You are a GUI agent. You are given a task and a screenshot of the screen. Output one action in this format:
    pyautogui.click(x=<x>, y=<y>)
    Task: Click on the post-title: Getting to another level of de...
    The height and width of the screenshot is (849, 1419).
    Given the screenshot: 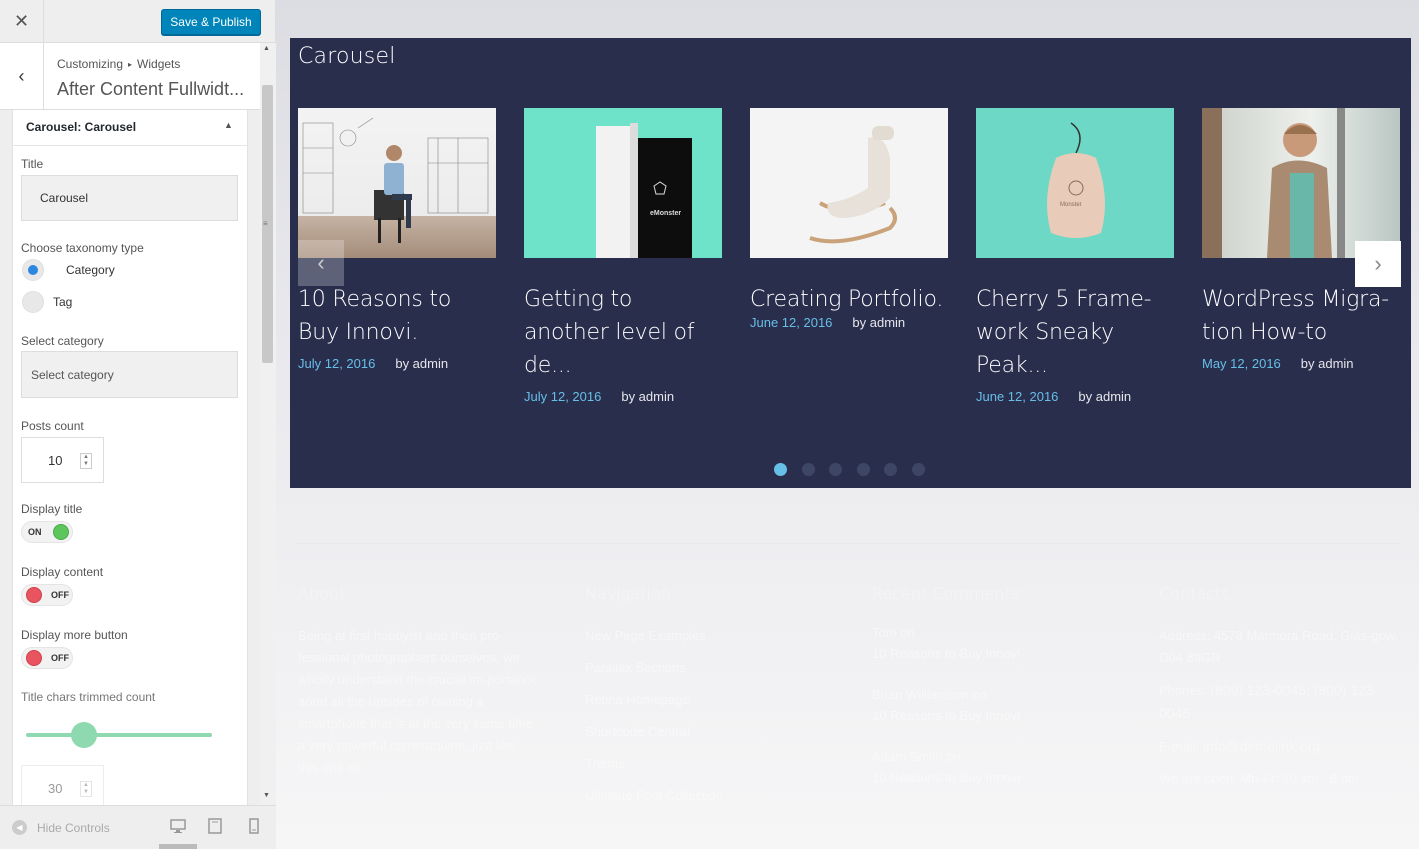 What is the action you would take?
    pyautogui.click(x=623, y=332)
    